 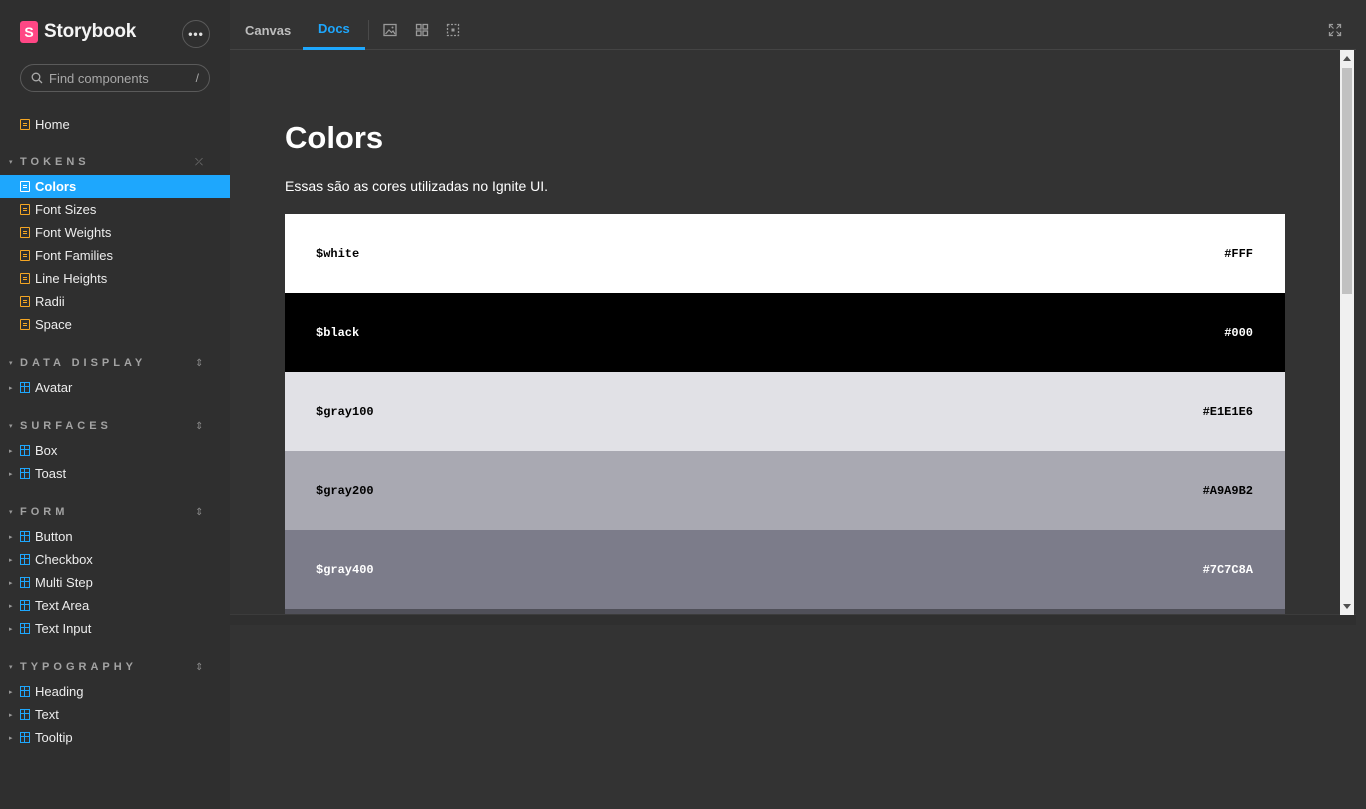 What do you see at coordinates (66, 426) in the screenshot?
I see `sidebar-group-title: SURFACES` at bounding box center [66, 426].